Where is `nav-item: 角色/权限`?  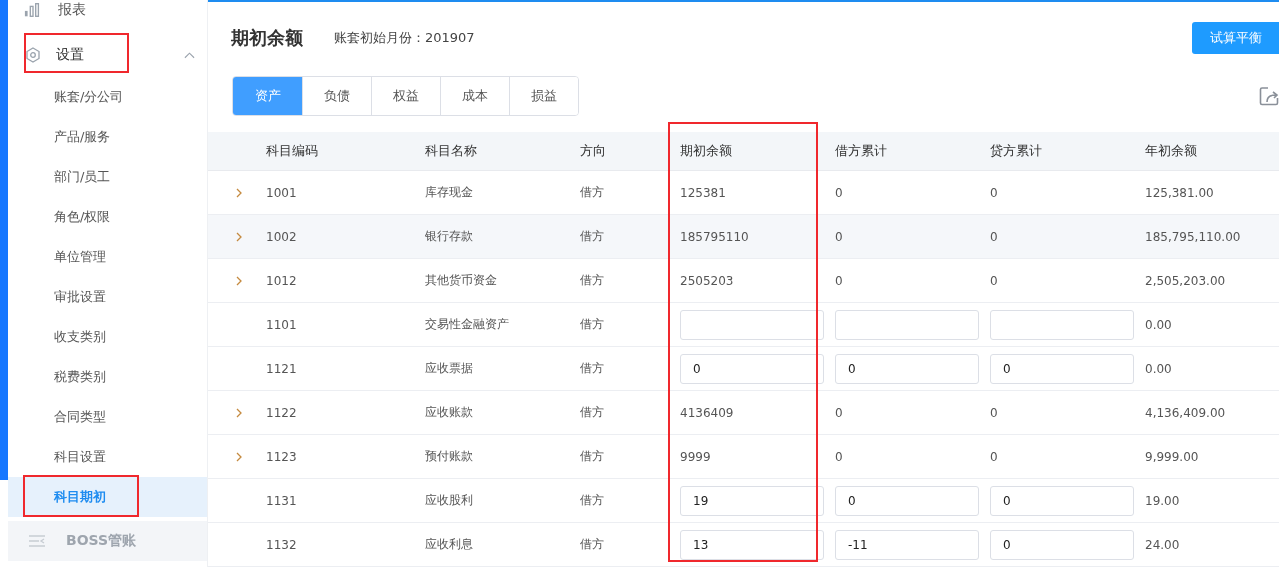 nav-item: 角色/权限 is located at coordinates (107, 217).